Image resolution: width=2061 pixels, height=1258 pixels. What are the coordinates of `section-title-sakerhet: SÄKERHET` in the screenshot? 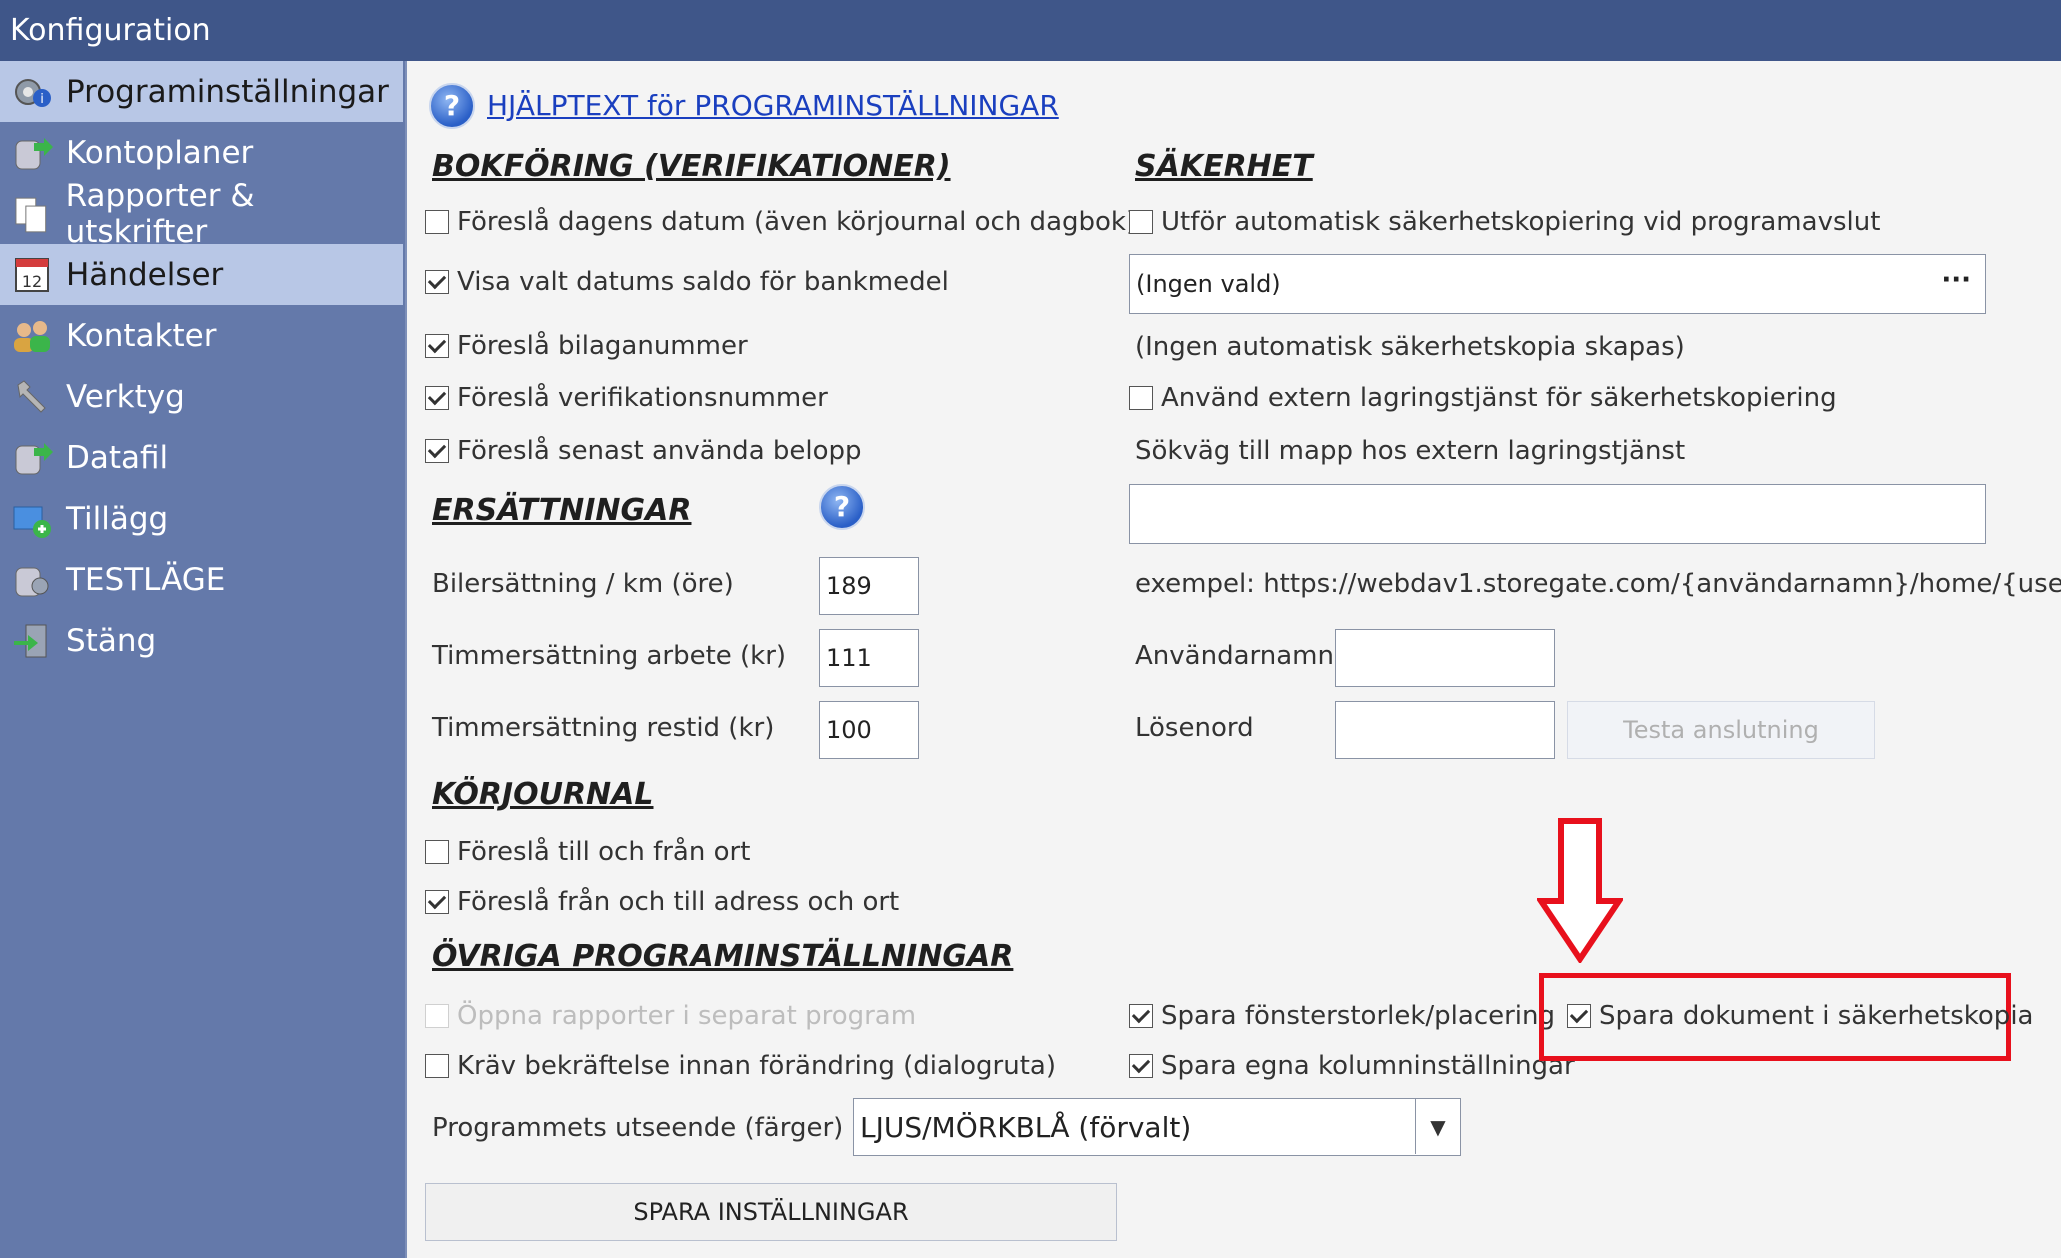 It's located at (1224, 166).